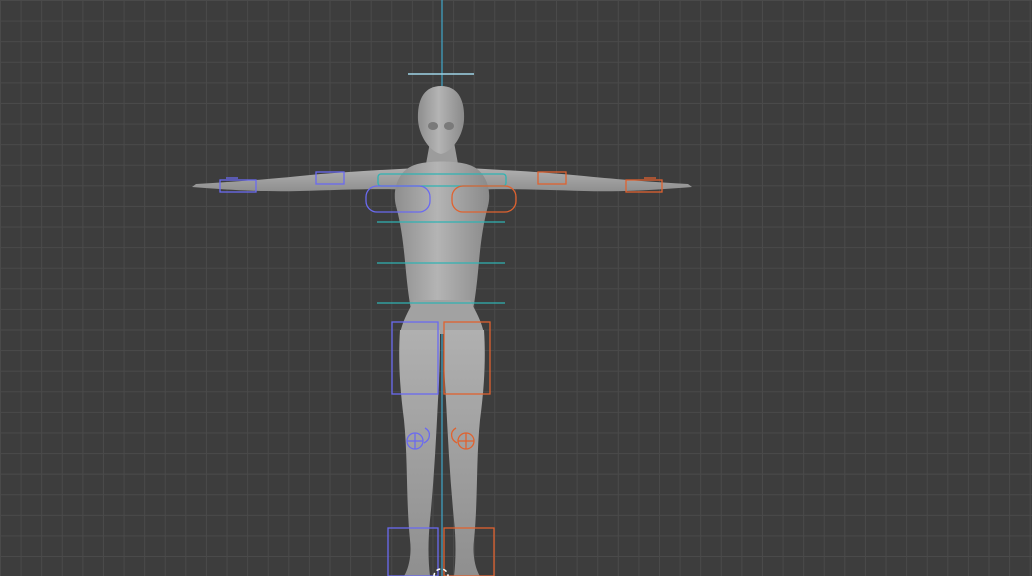 This screenshot has height=576, width=1032. Describe the element at coordinates (464, 453) in the screenshot. I see `right-leg` at that location.